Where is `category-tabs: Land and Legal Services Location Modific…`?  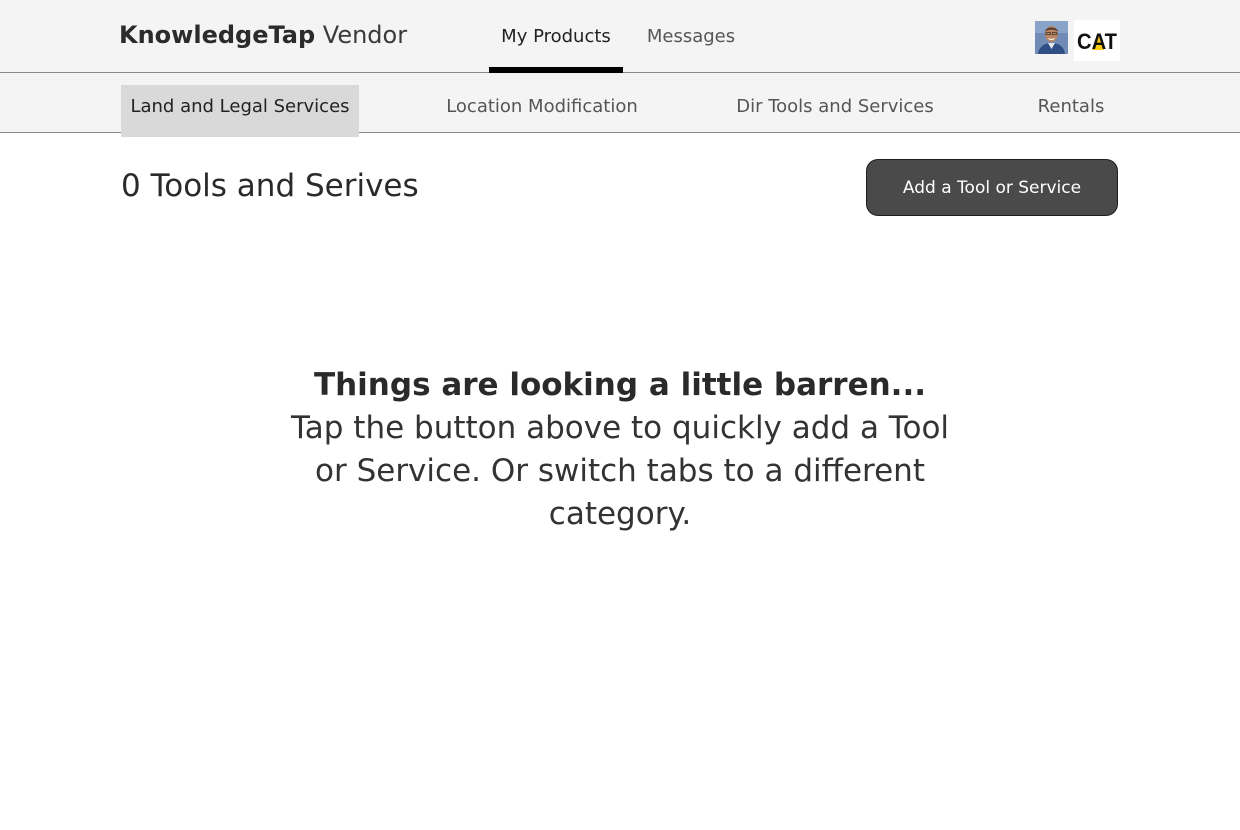 category-tabs: Land and Legal Services Location Modific… is located at coordinates (620, 105).